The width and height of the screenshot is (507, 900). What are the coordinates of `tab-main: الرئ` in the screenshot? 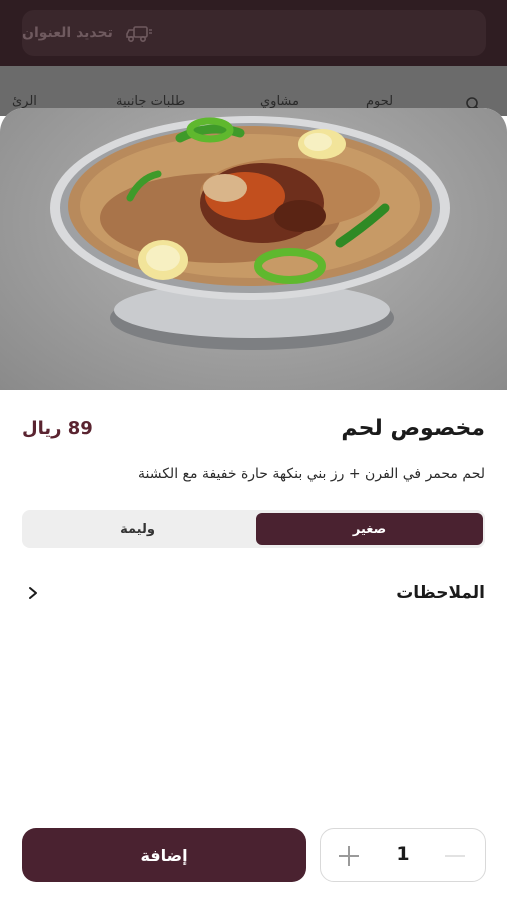 It's located at (24, 101).